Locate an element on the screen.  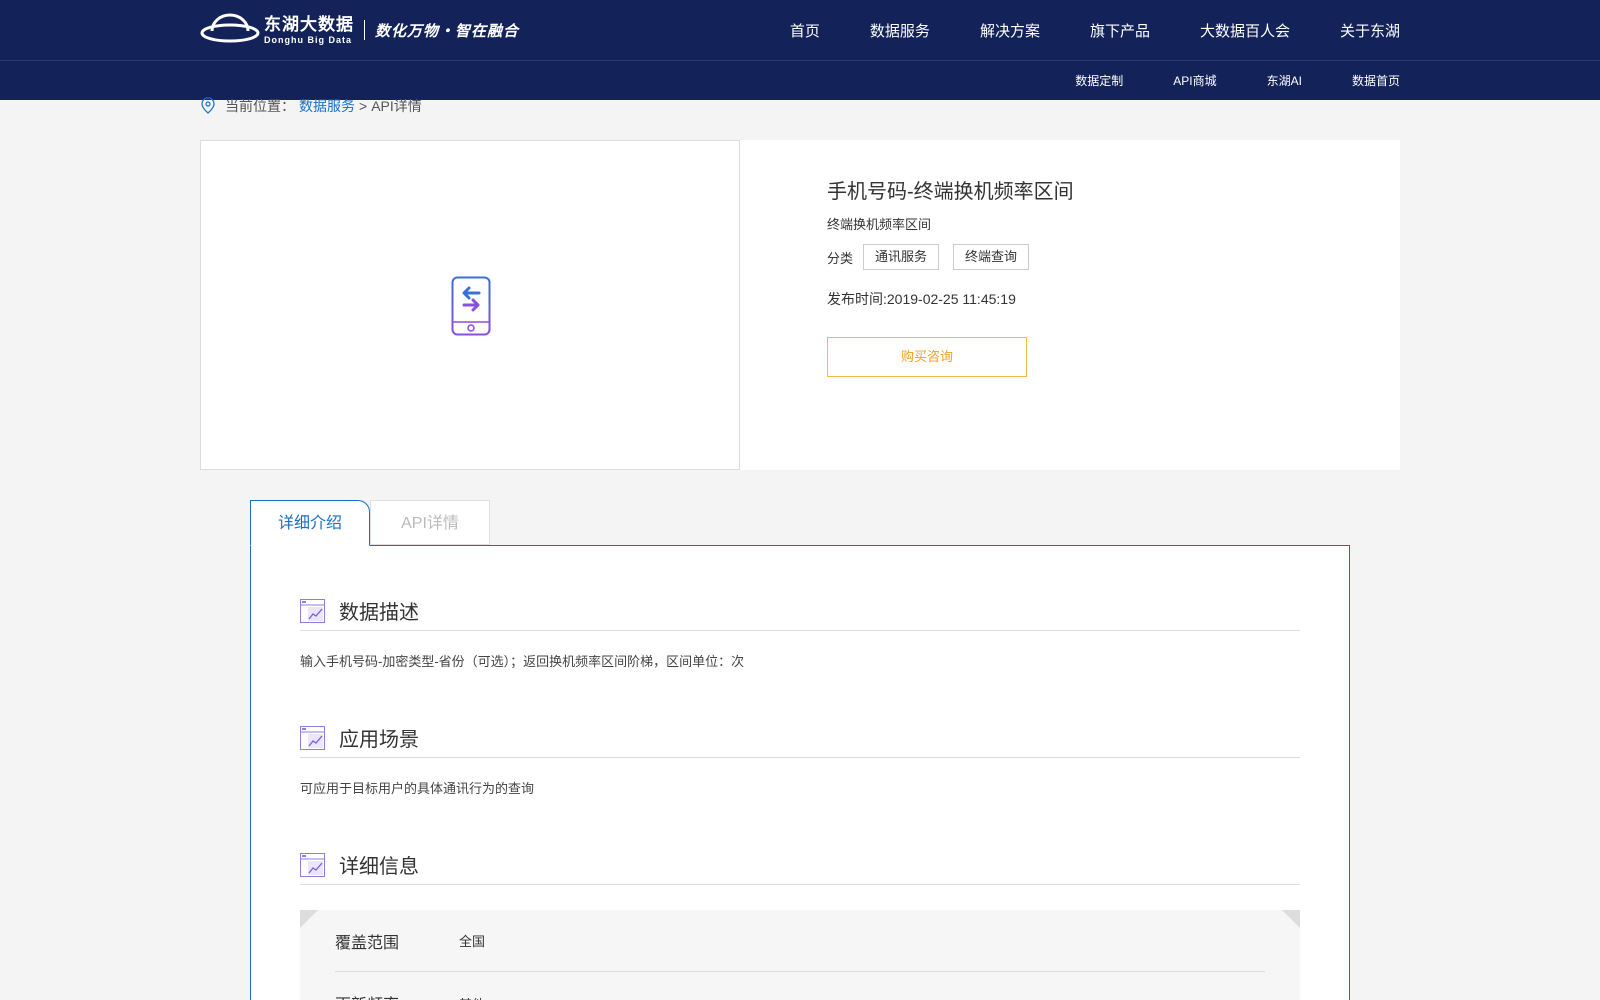
breadcrumb-prefix: 当前位置： is located at coordinates (260, 106).